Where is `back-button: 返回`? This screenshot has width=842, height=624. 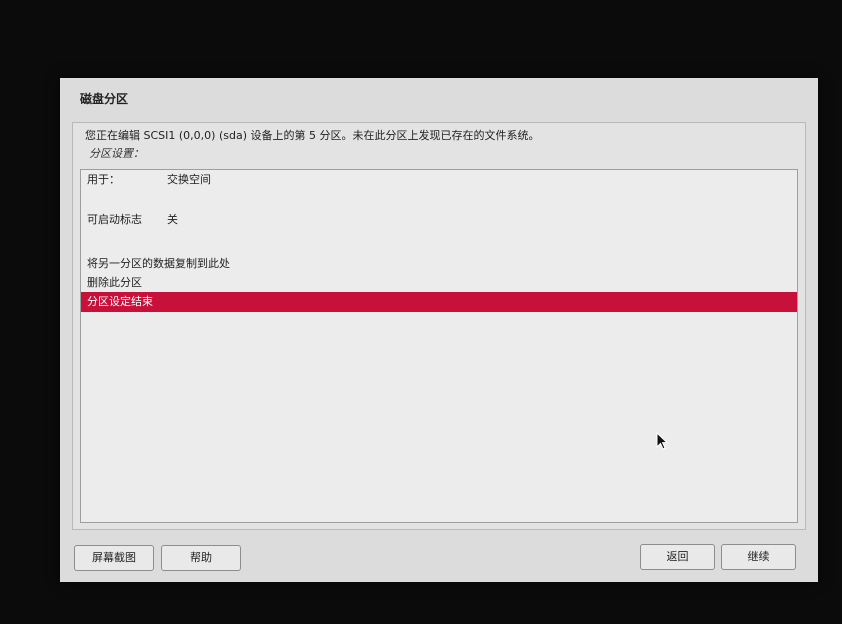 back-button: 返回 is located at coordinates (677, 557).